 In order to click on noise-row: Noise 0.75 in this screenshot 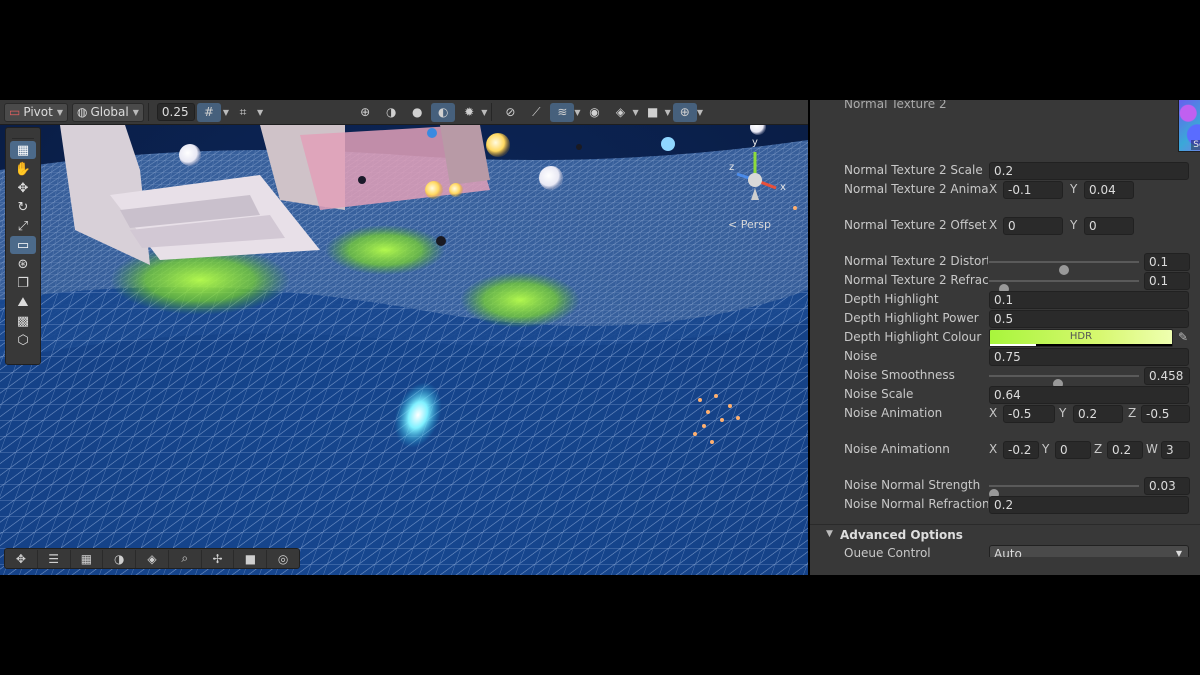, I will do `click(1019, 357)`.